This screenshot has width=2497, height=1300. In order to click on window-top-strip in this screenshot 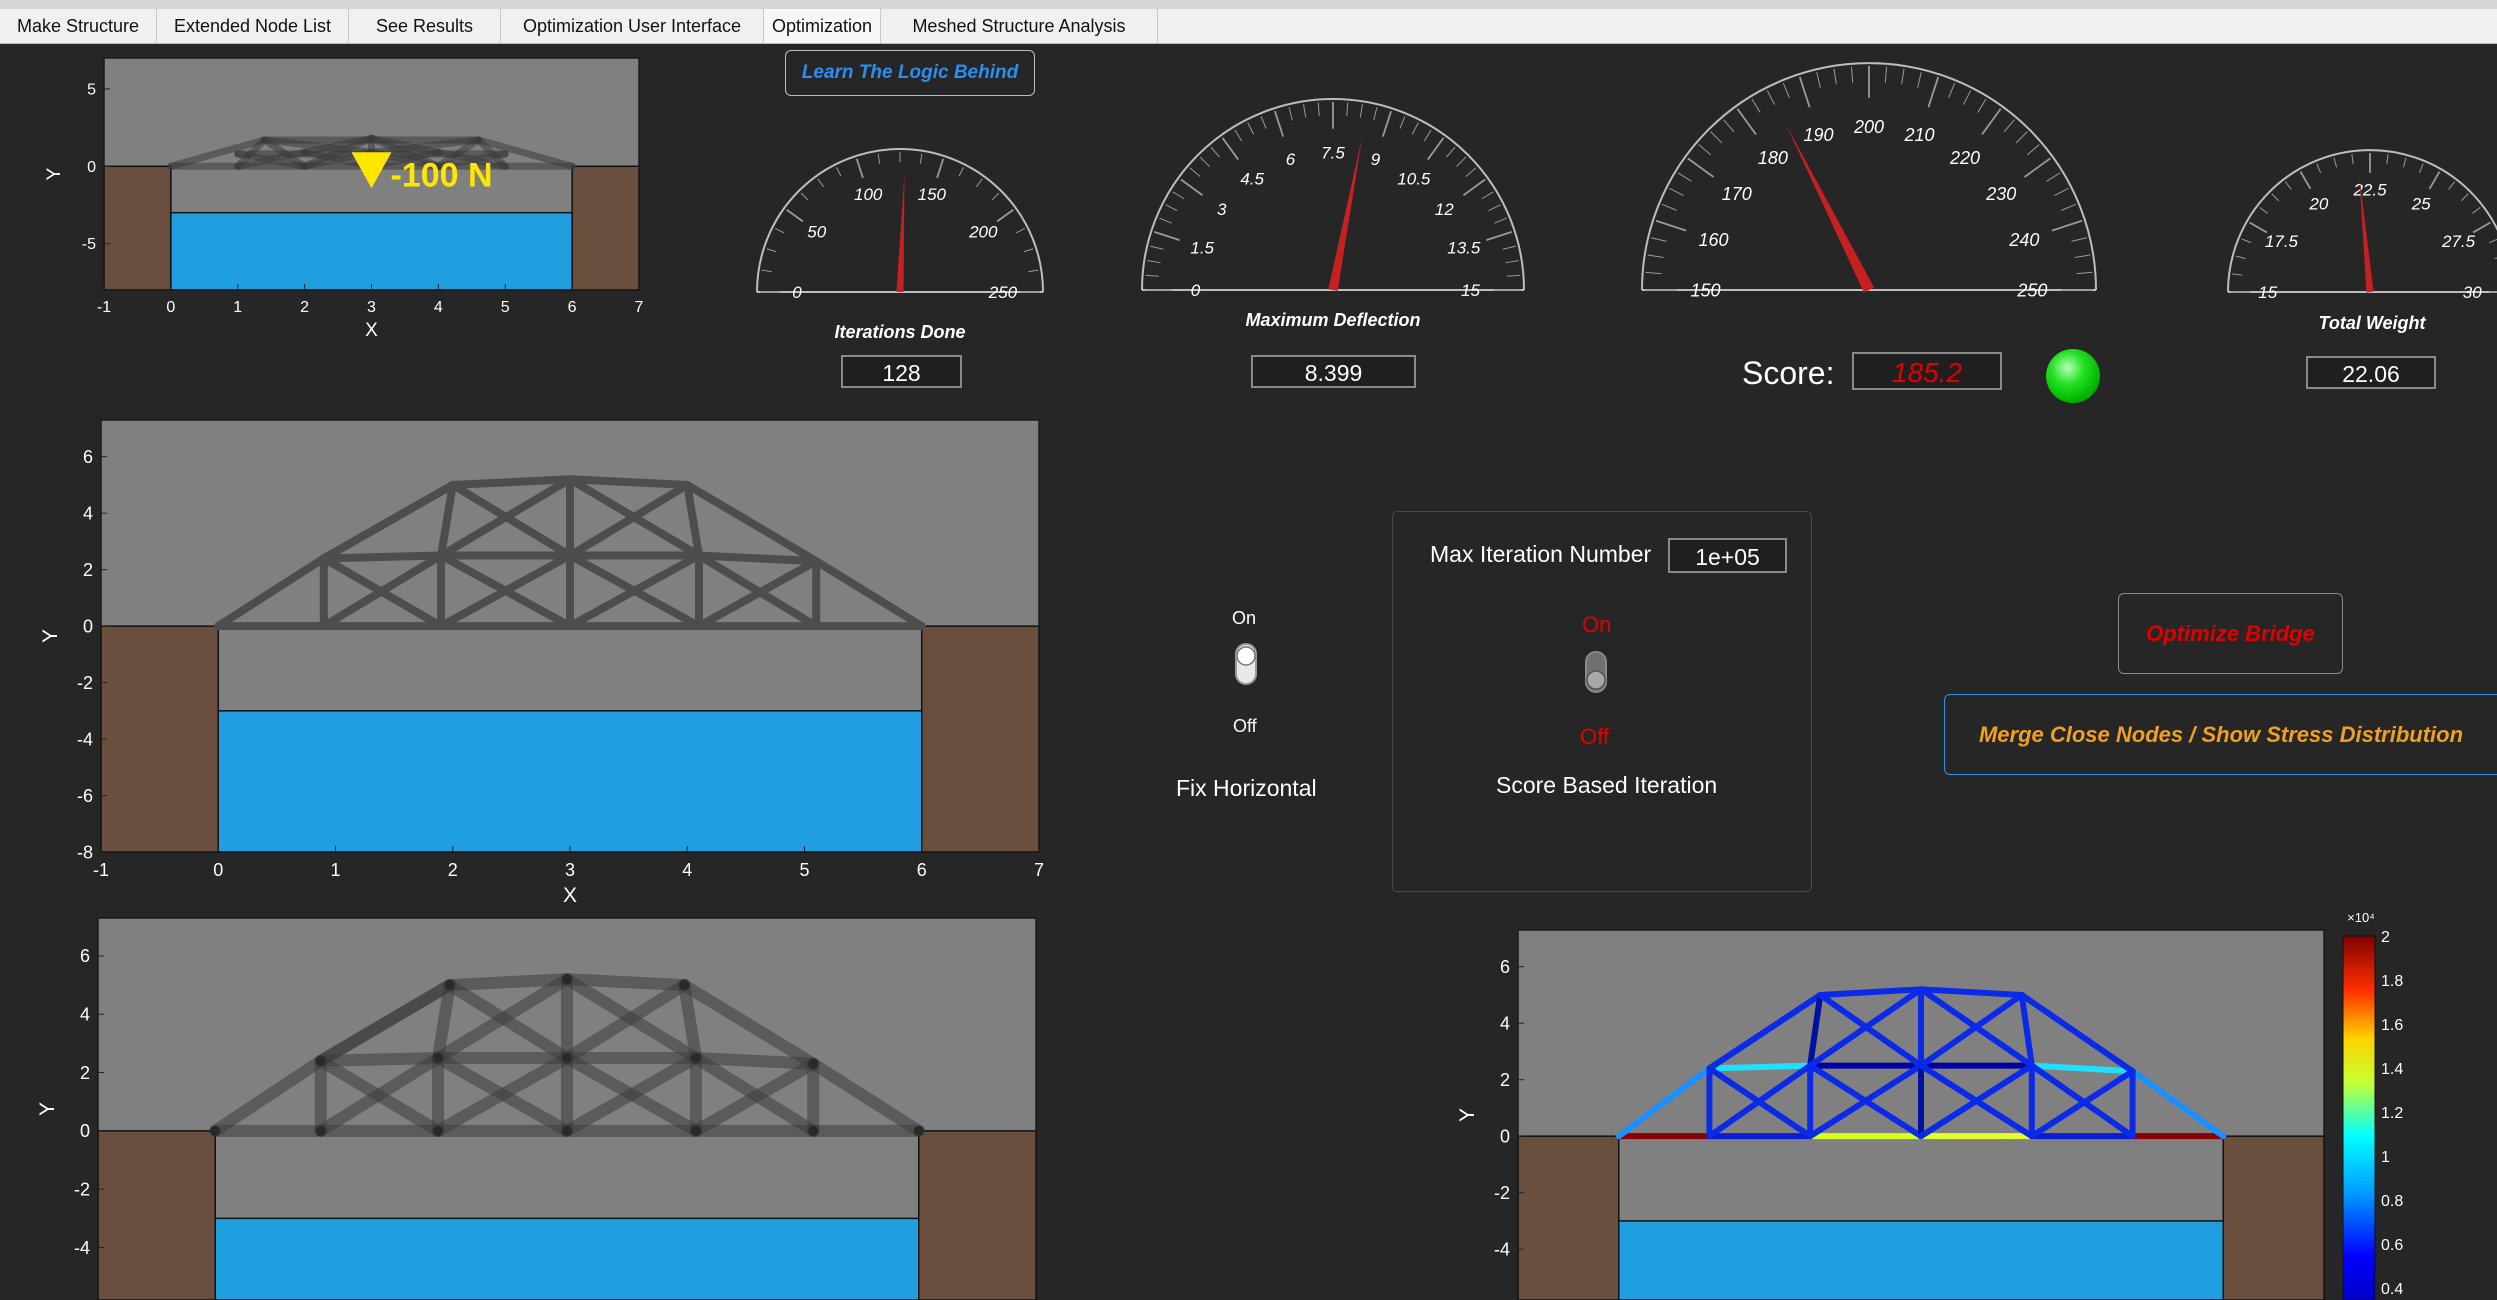, I will do `click(1248, 4)`.